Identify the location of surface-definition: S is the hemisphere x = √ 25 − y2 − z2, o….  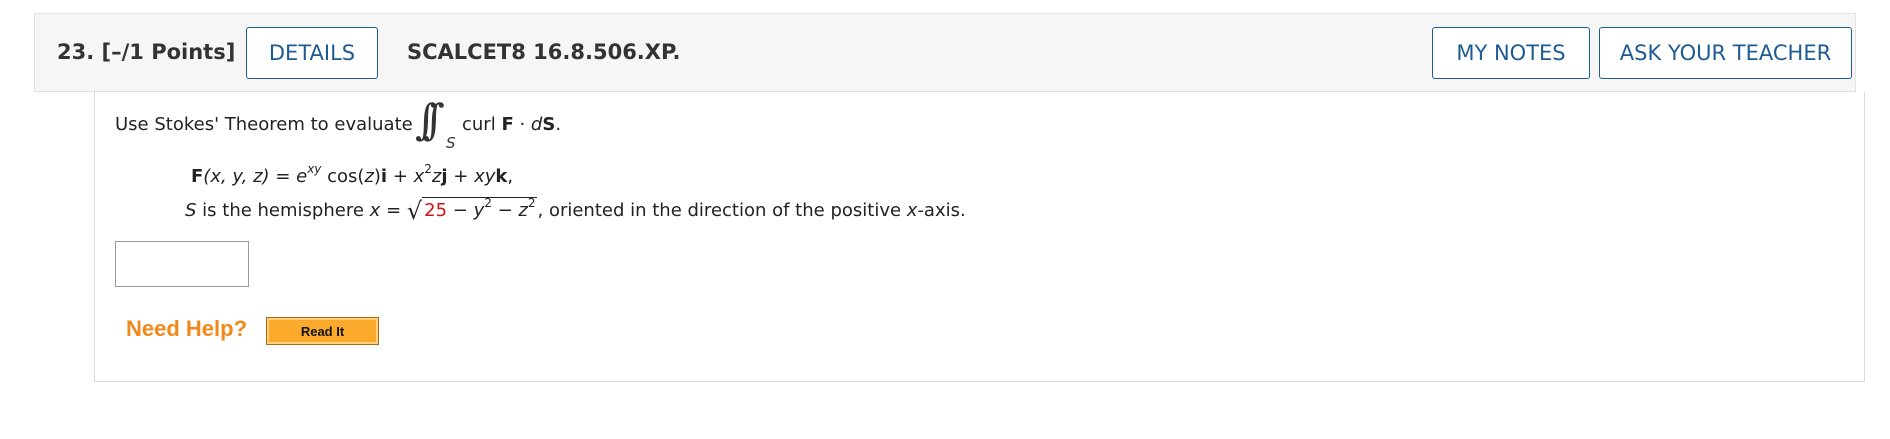
(575, 210).